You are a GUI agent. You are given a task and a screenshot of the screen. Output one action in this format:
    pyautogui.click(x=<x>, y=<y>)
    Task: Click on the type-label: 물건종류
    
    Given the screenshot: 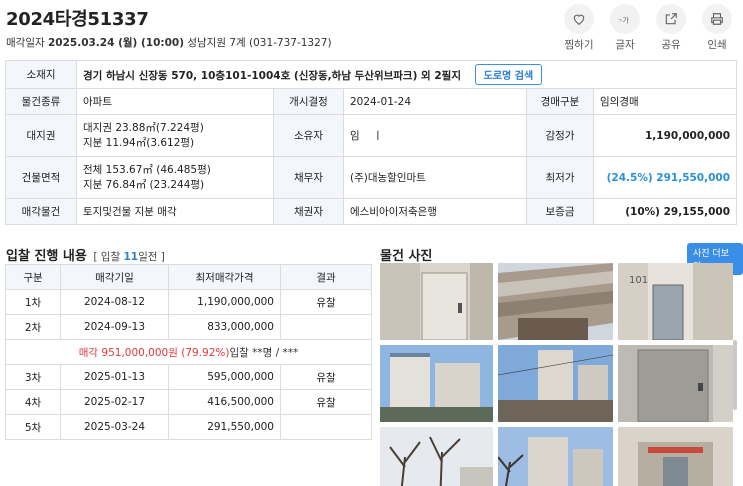 What is the action you would take?
    pyautogui.click(x=41, y=101)
    